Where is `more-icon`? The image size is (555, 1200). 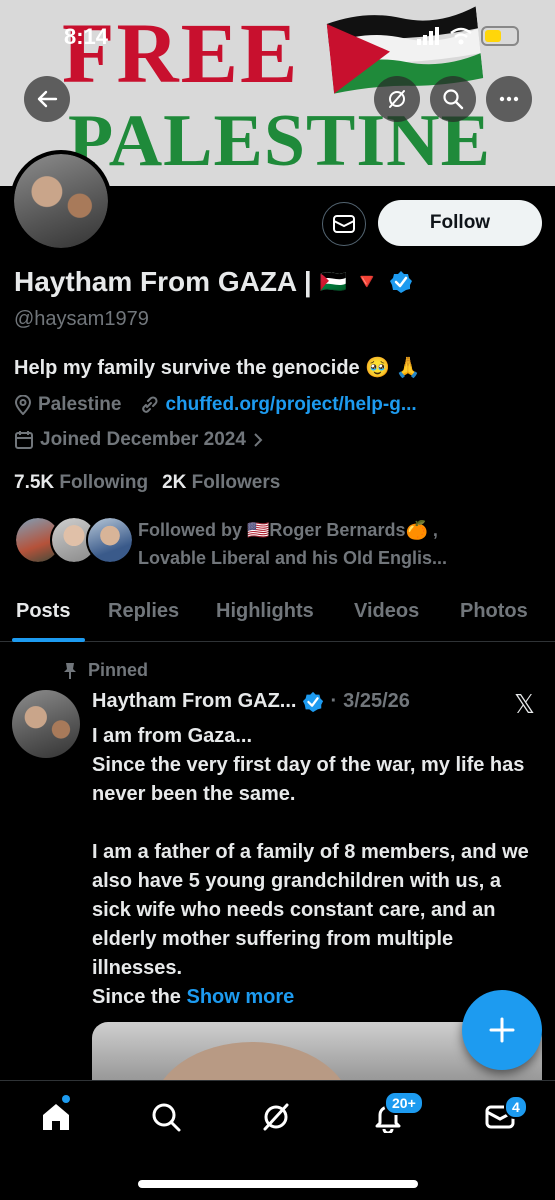
more-icon is located at coordinates (509, 99).